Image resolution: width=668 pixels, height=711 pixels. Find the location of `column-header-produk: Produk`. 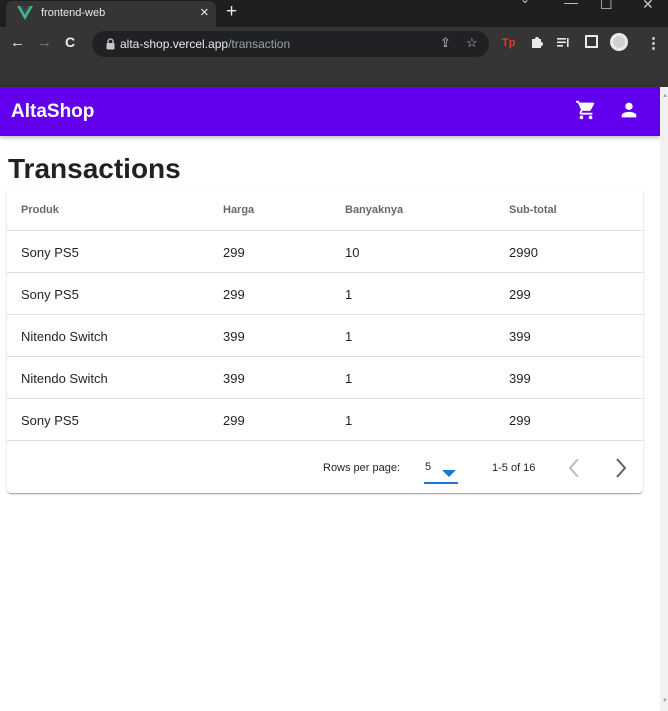

column-header-produk: Produk is located at coordinates (40, 210).